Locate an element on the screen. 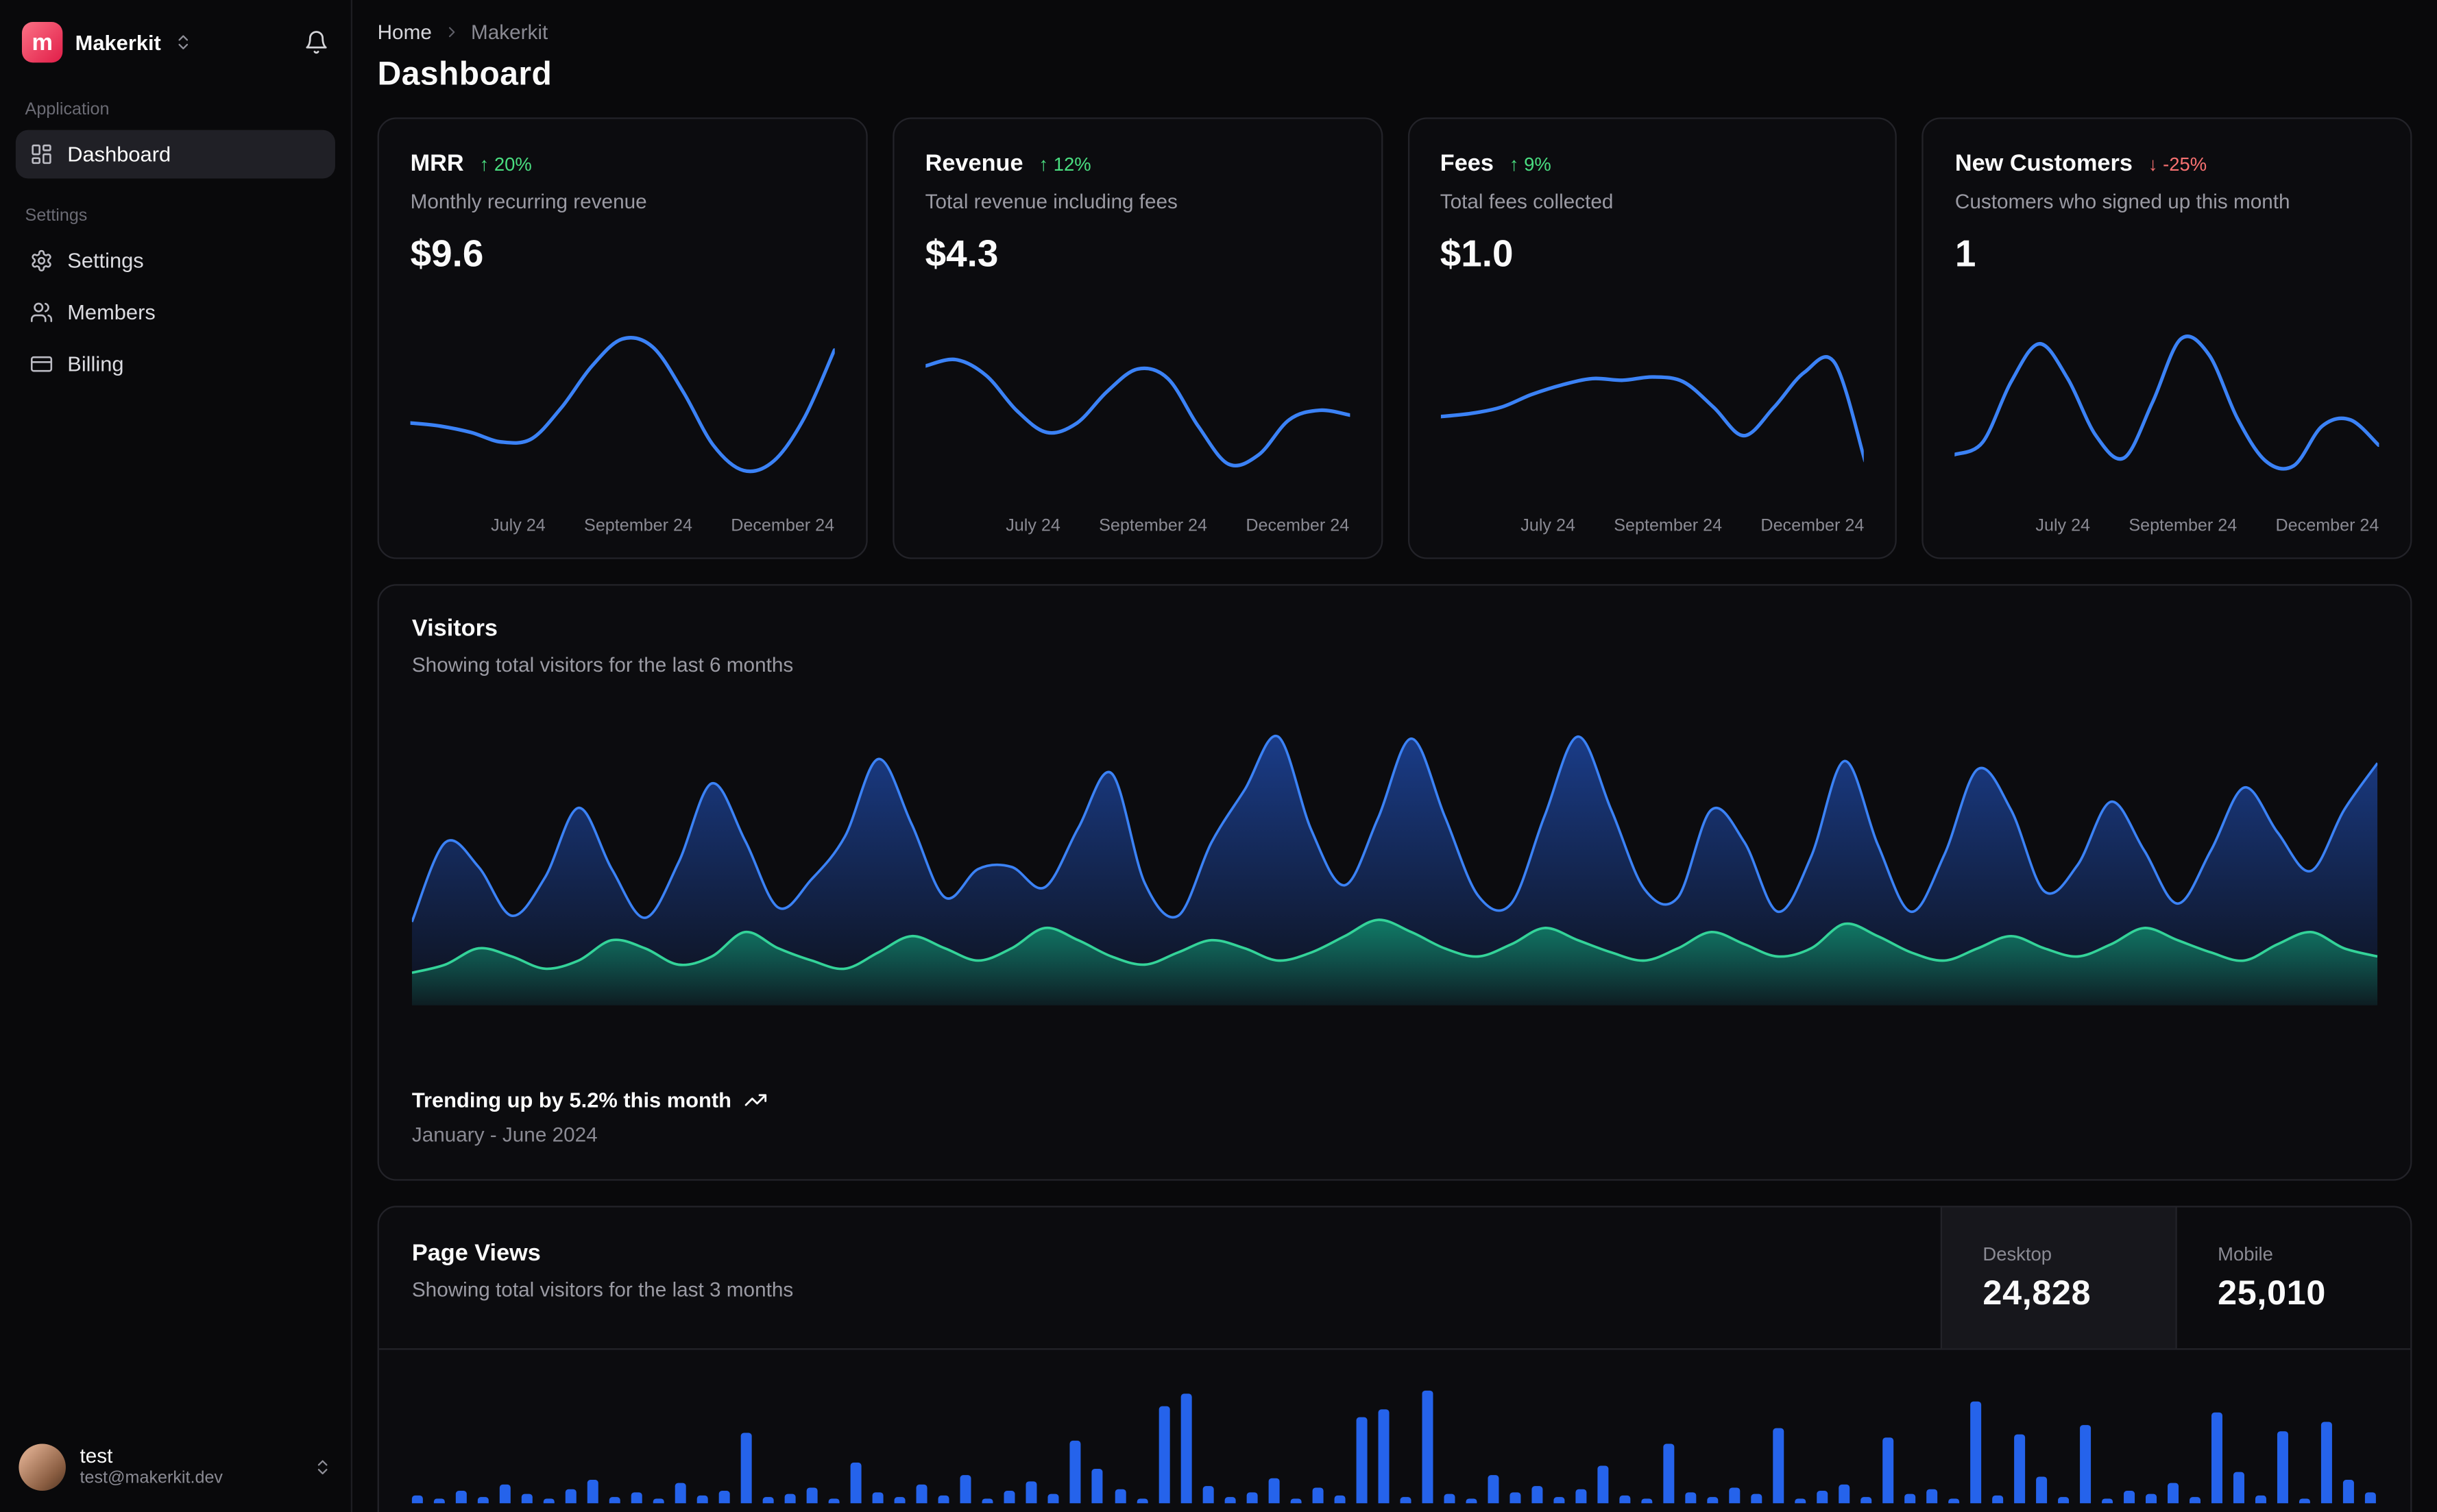 The width and height of the screenshot is (2437, 1512). workspace-logo: m is located at coordinates (42, 42).